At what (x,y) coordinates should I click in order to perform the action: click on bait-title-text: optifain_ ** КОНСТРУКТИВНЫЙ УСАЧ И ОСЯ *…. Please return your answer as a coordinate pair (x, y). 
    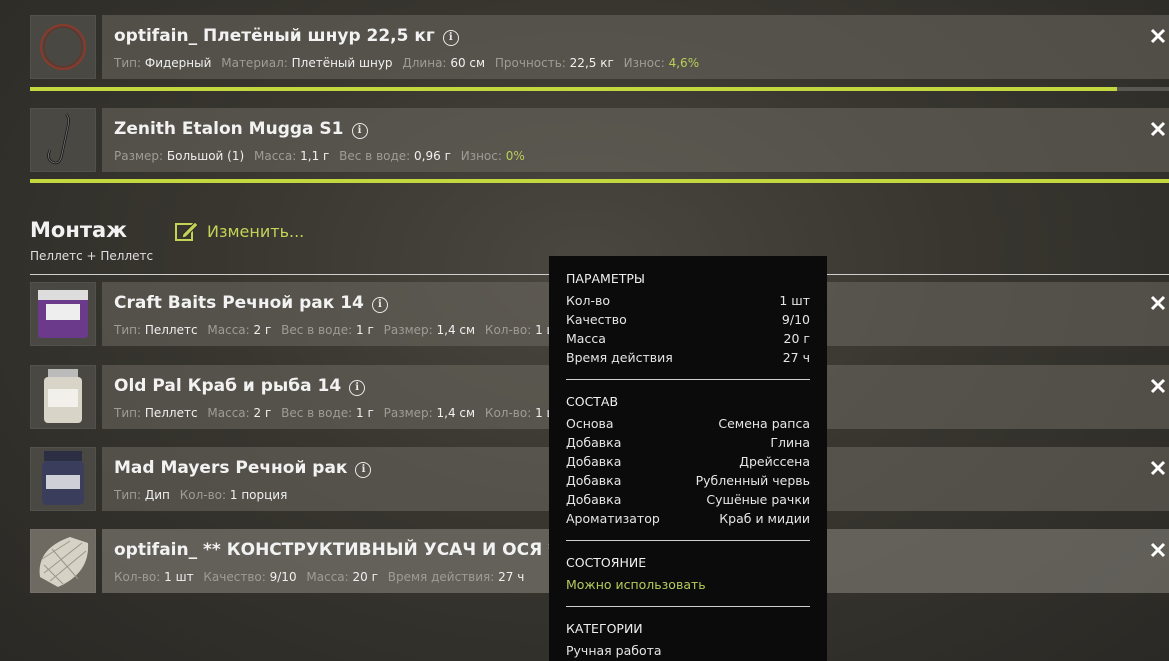
    Looking at the image, I should click on (340, 550).